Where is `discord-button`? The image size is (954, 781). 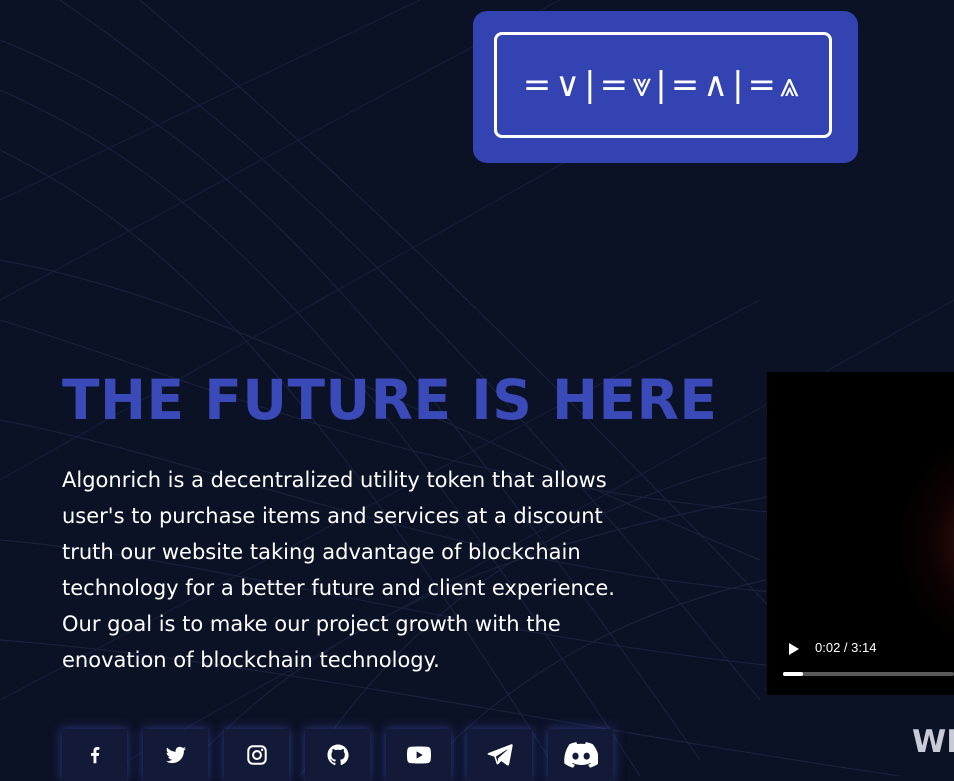 discord-button is located at coordinates (580, 755).